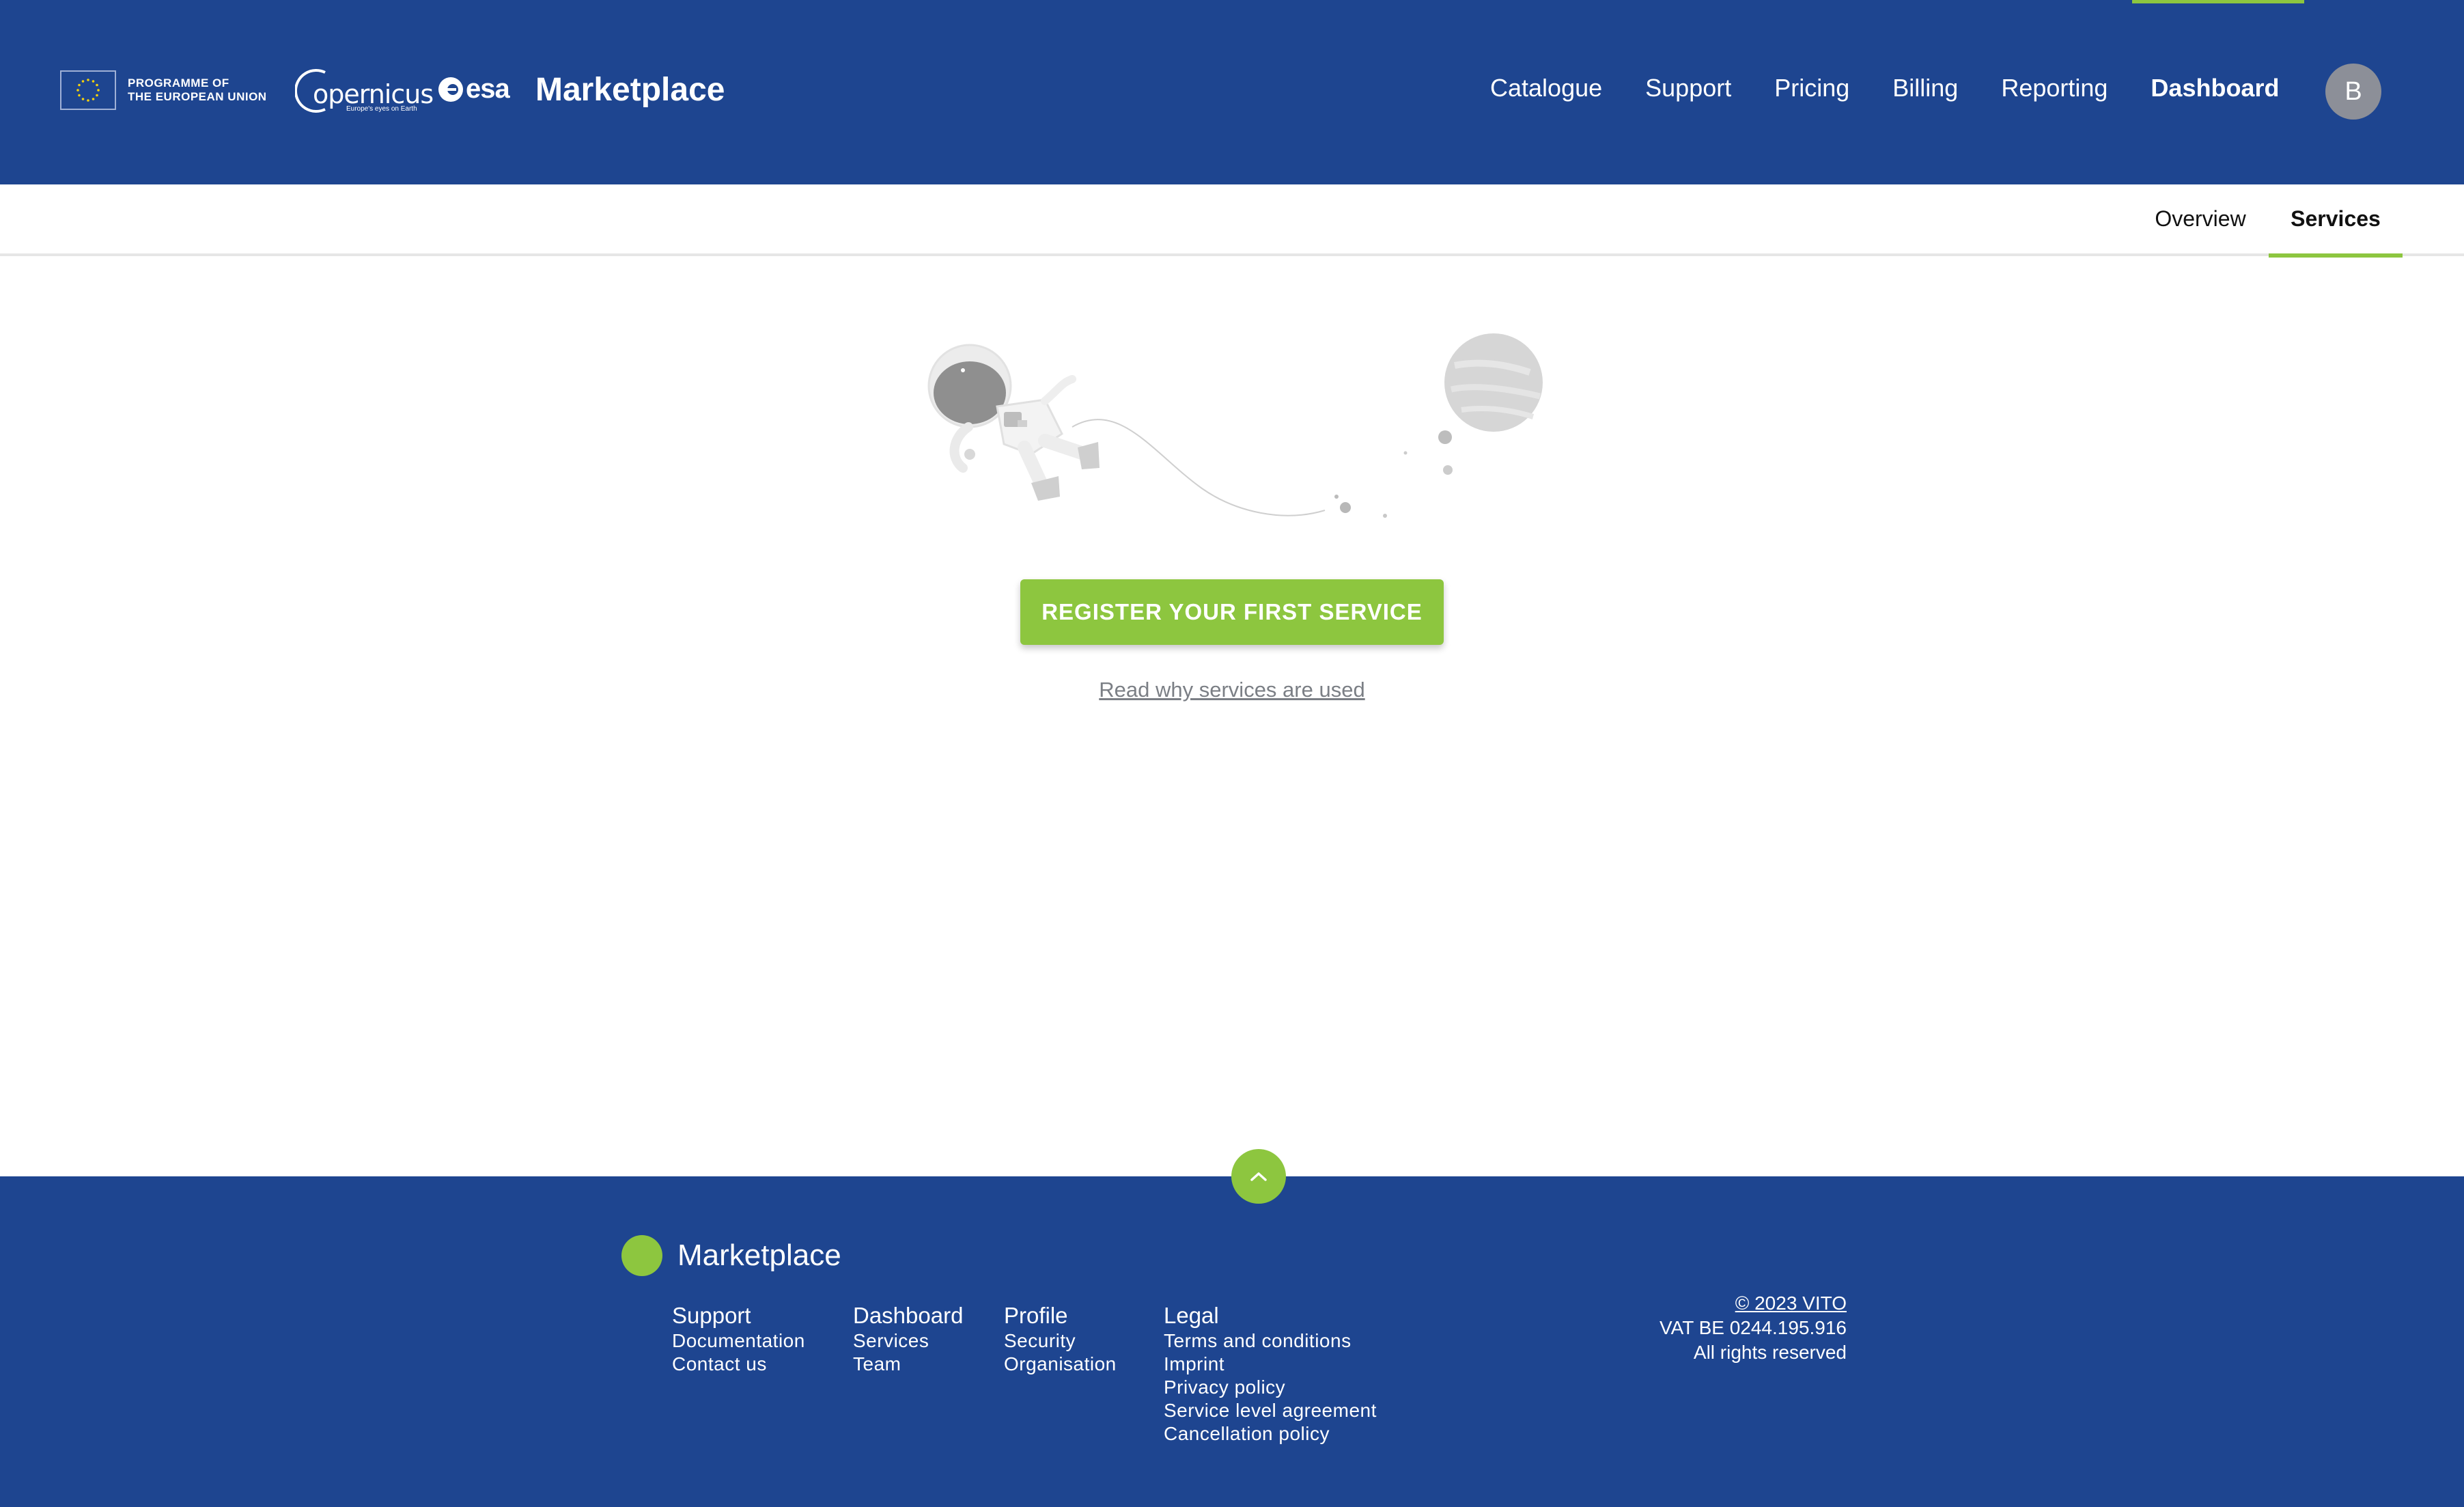 This screenshot has width=2464, height=1507. I want to click on footer-link-sla: Service level agreement, so click(1270, 1410).